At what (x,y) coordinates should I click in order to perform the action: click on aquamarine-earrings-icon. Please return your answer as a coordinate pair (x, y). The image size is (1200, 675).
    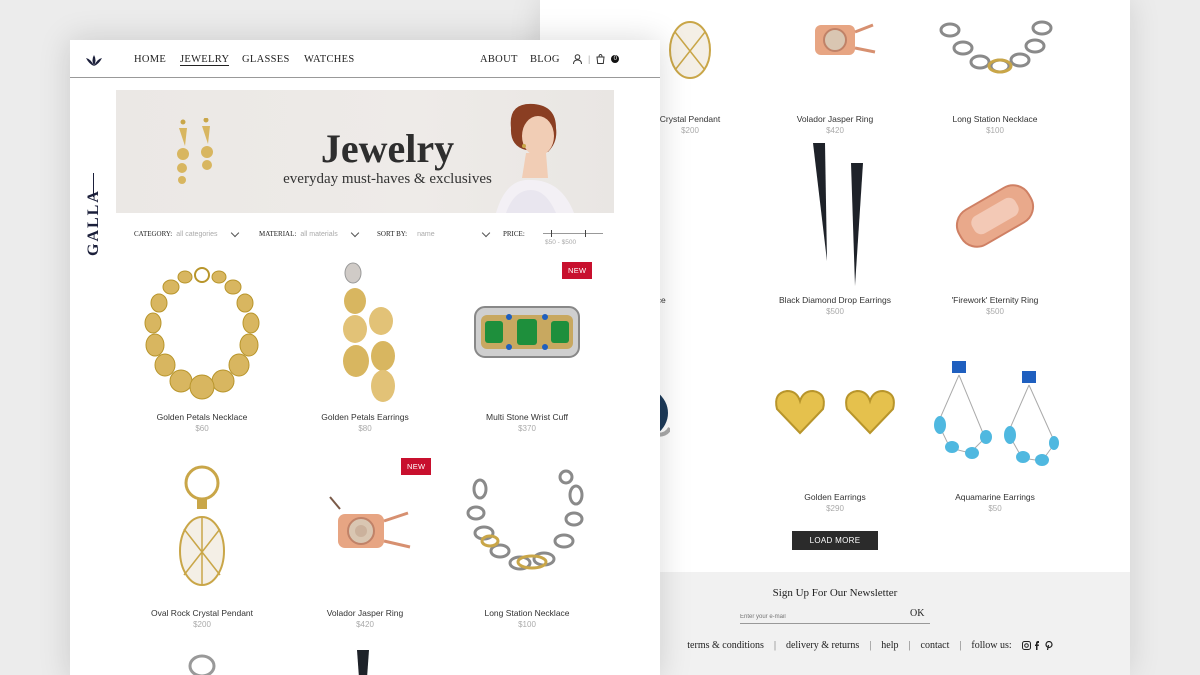
    Looking at the image, I should click on (995, 413).